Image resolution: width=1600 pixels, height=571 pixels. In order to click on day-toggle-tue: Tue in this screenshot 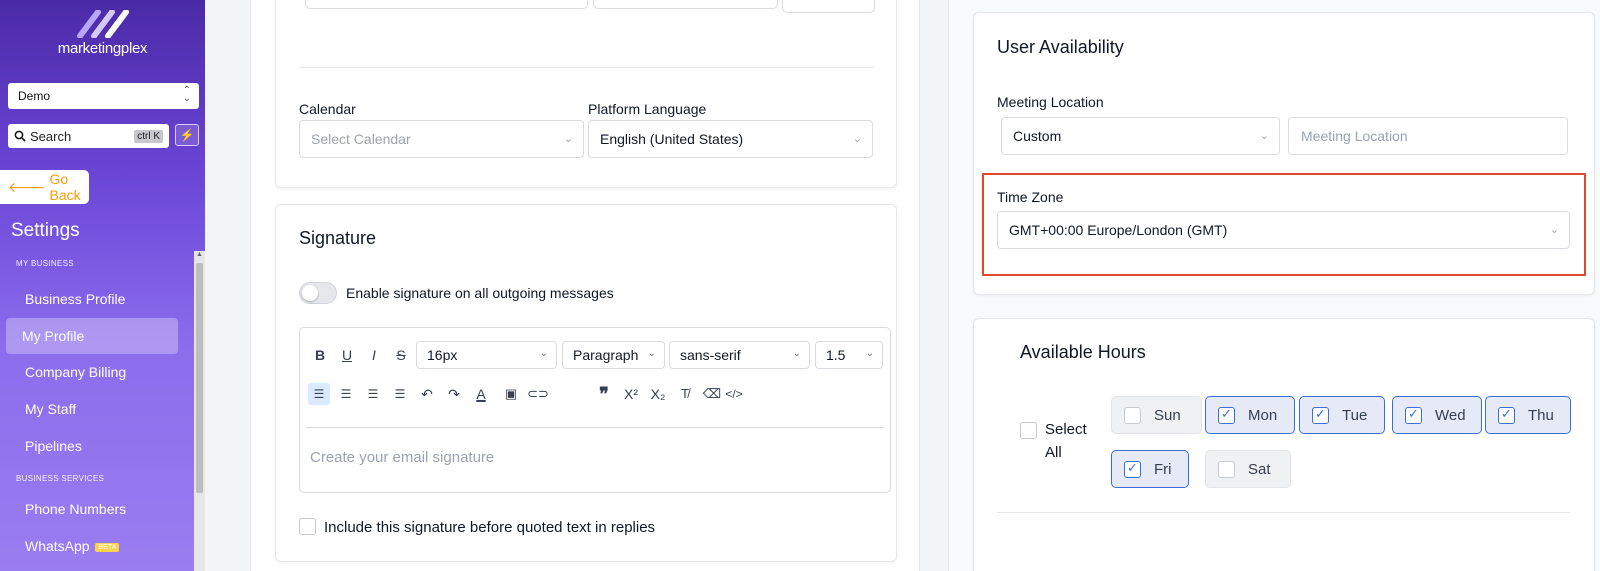, I will do `click(1342, 415)`.